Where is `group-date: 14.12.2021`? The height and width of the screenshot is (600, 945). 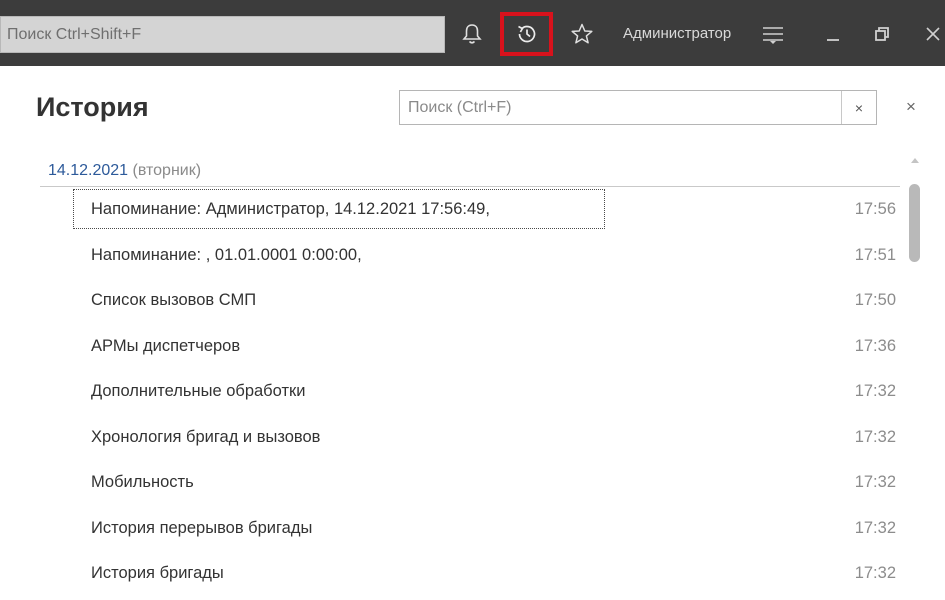
group-date: 14.12.2021 is located at coordinates (88, 170).